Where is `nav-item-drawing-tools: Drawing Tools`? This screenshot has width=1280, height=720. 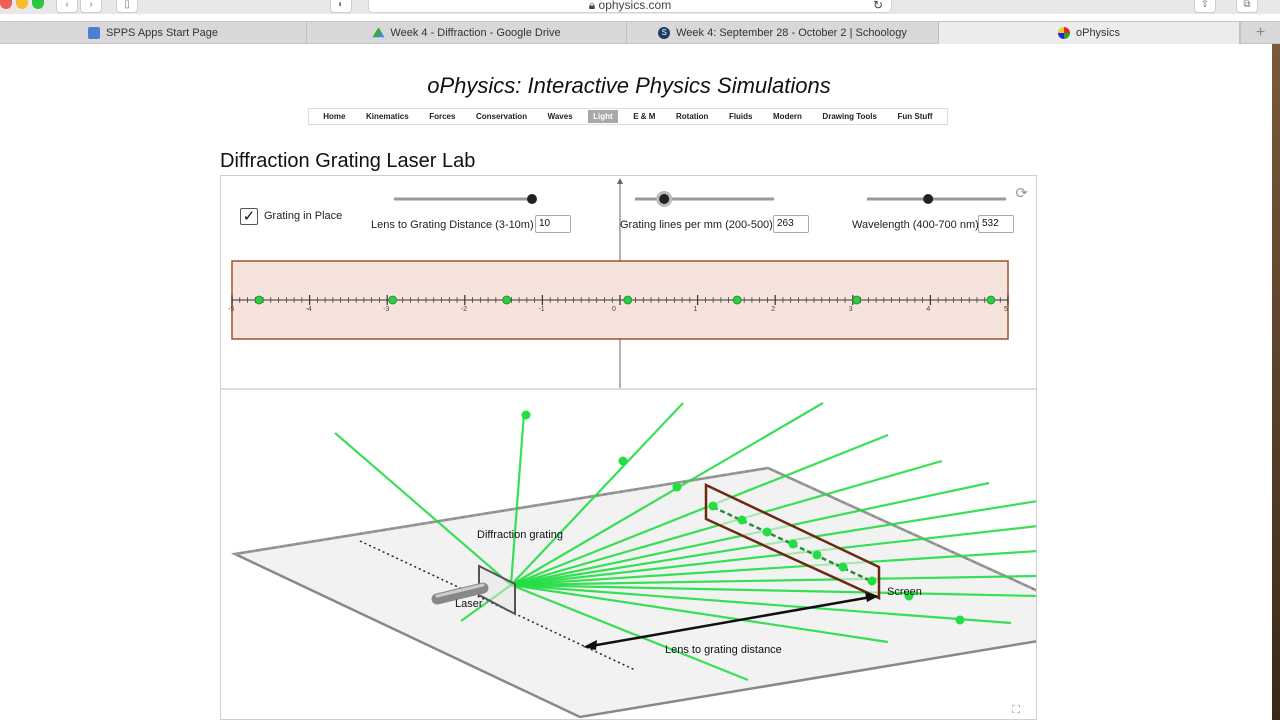
nav-item-drawing-tools: Drawing Tools is located at coordinates (849, 116).